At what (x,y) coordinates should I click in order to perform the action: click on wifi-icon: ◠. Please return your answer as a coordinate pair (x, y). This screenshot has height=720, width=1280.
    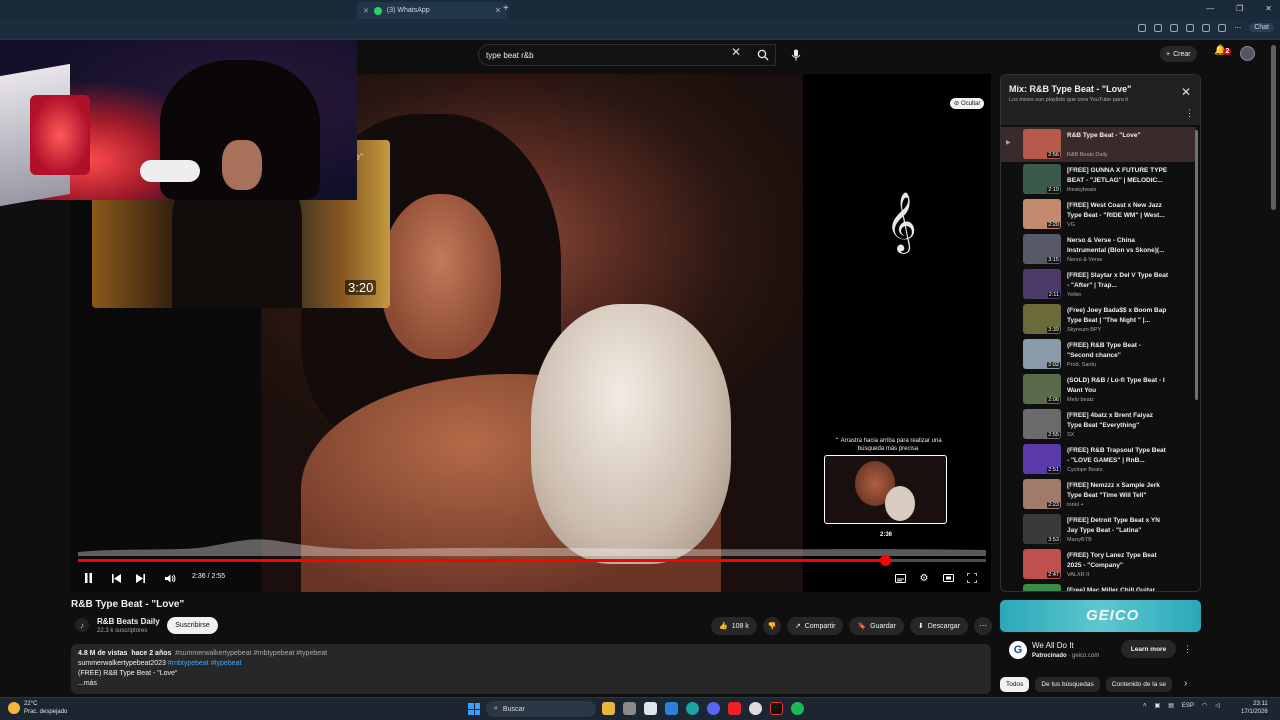
    Looking at the image, I should click on (1204, 705).